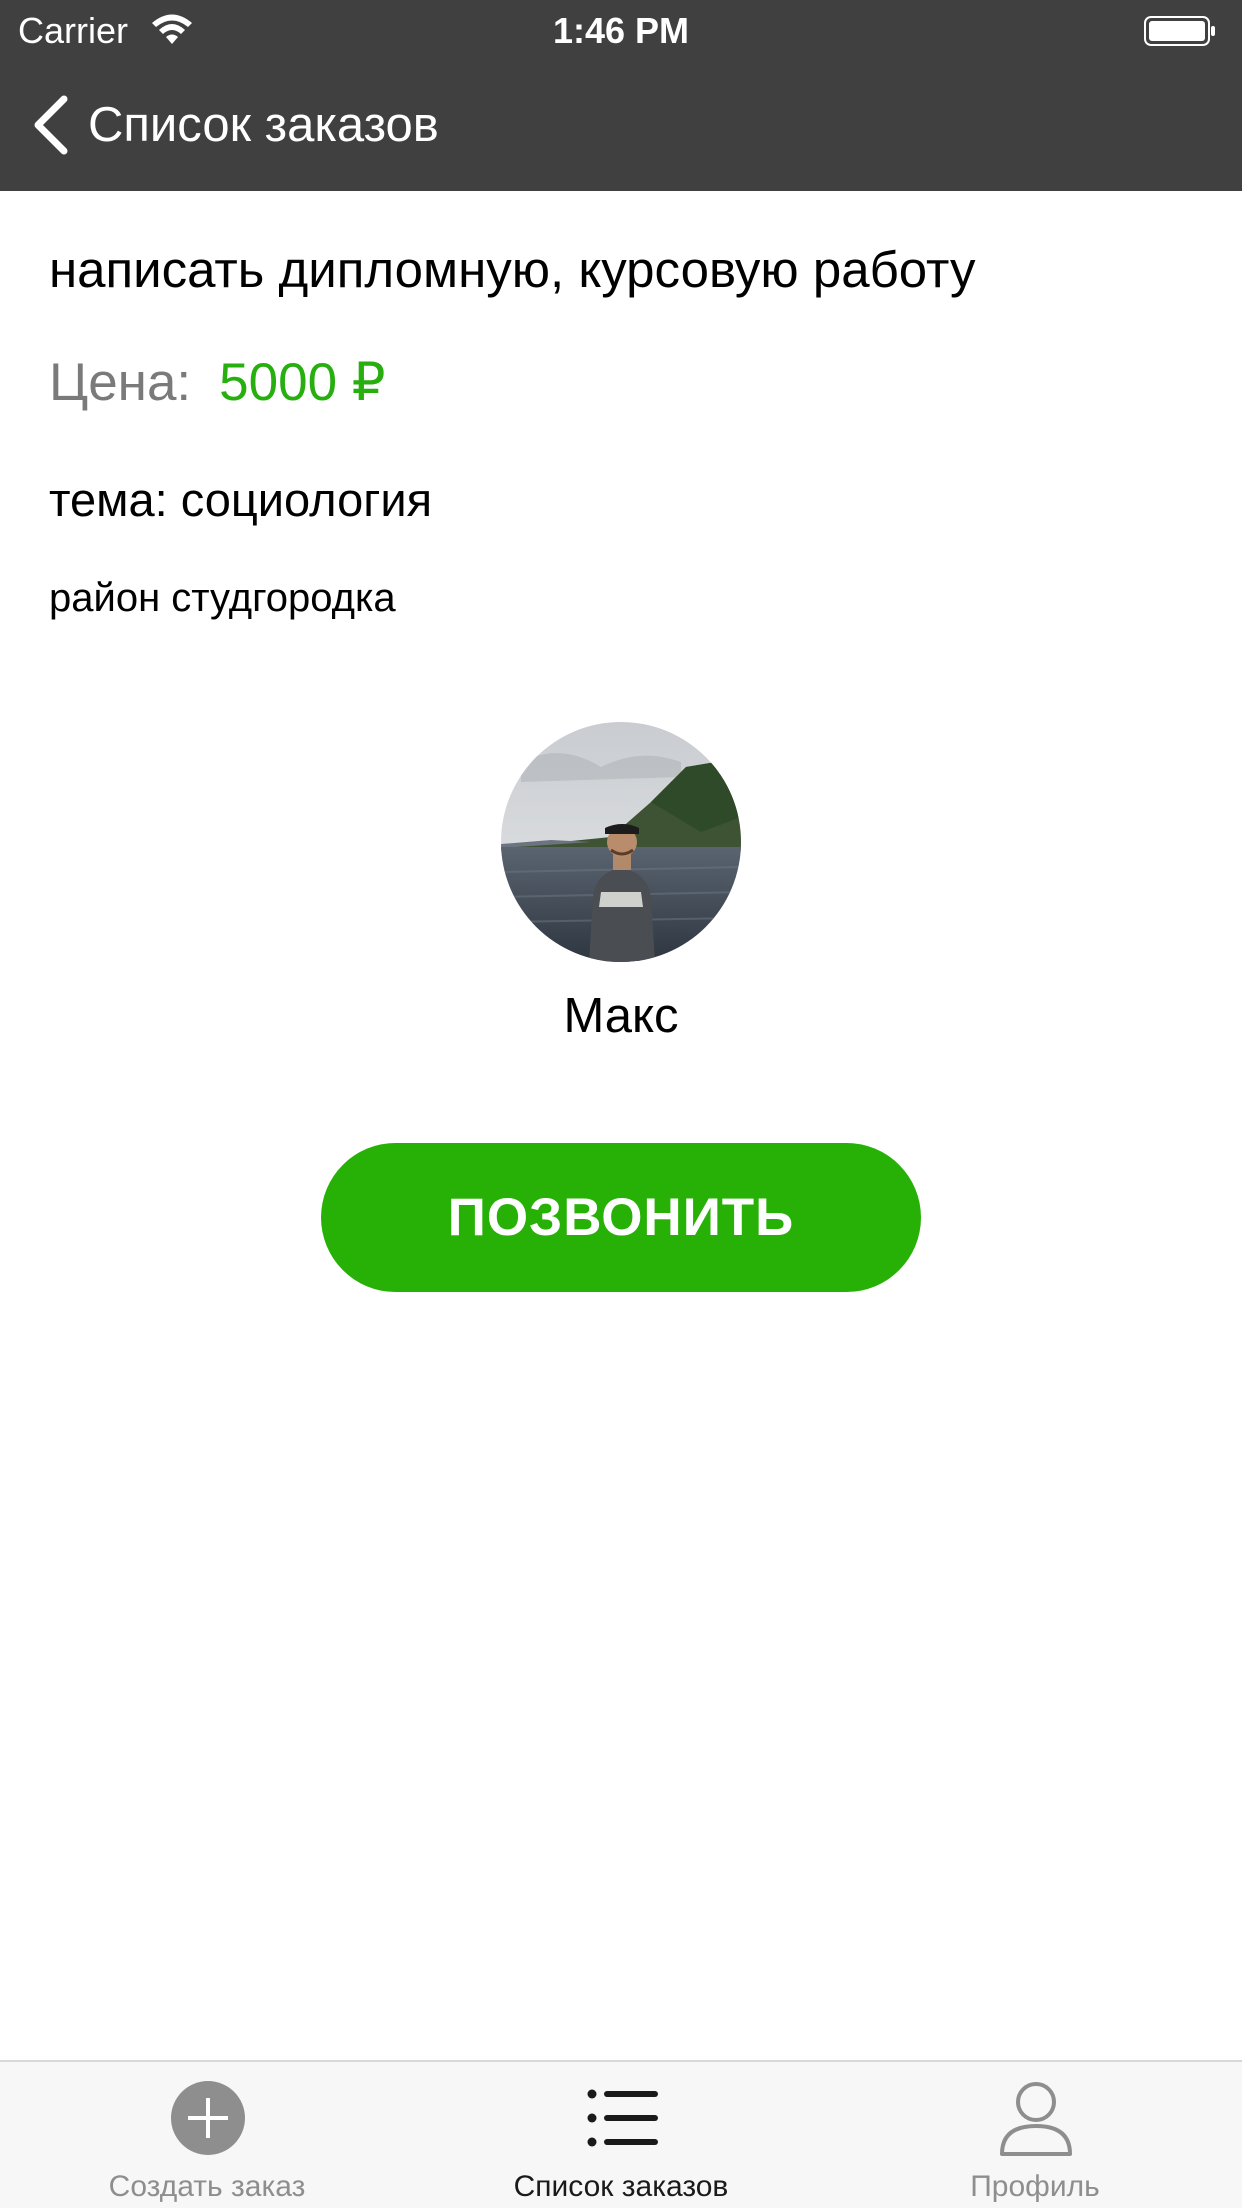 Image resolution: width=1242 pixels, height=2208 pixels. Describe the element at coordinates (512, 269) in the screenshot. I see `order-title: написать дипломную, курсовую работу` at that location.